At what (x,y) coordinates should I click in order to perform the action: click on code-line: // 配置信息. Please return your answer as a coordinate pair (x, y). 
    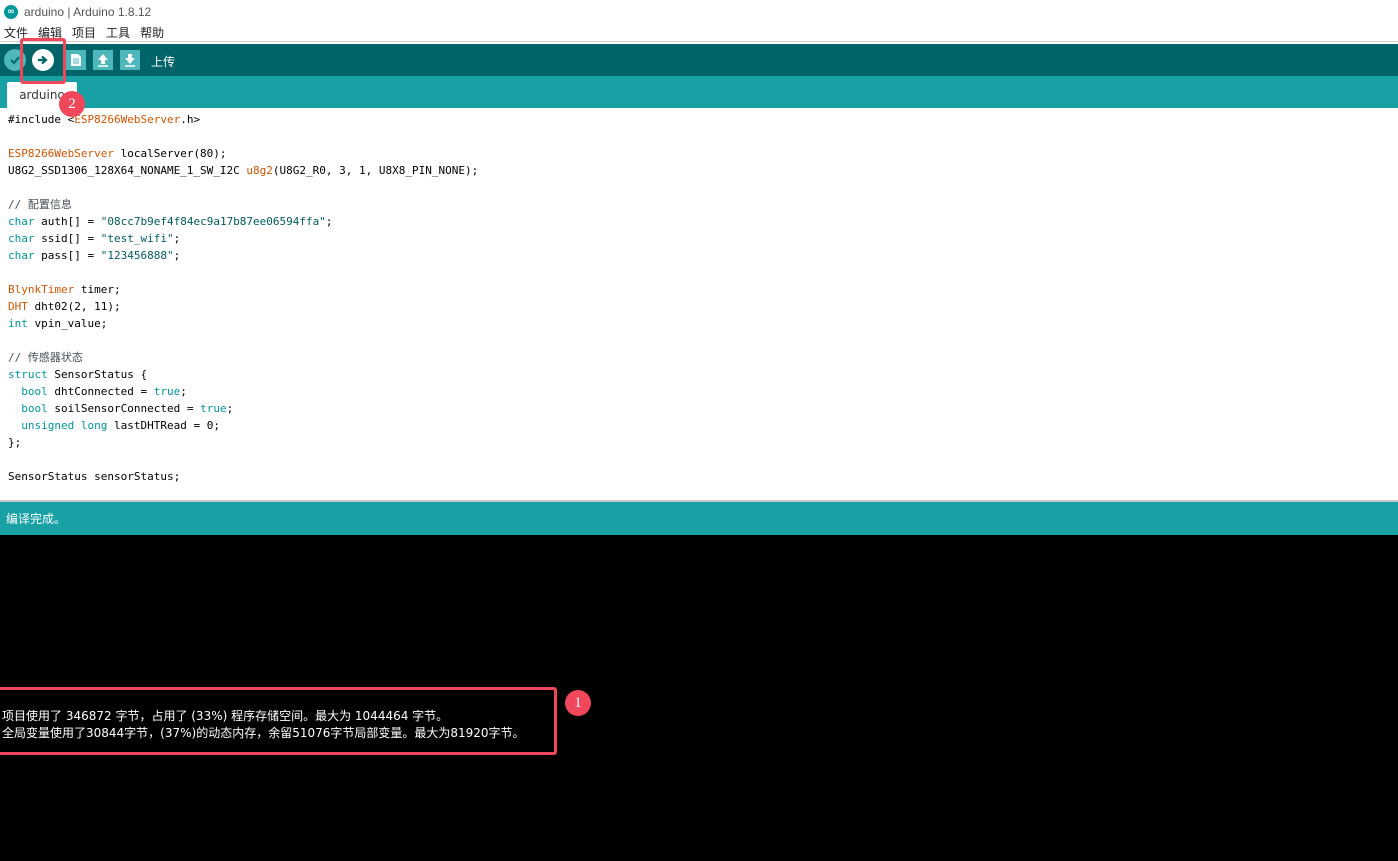
    Looking at the image, I should click on (40, 204).